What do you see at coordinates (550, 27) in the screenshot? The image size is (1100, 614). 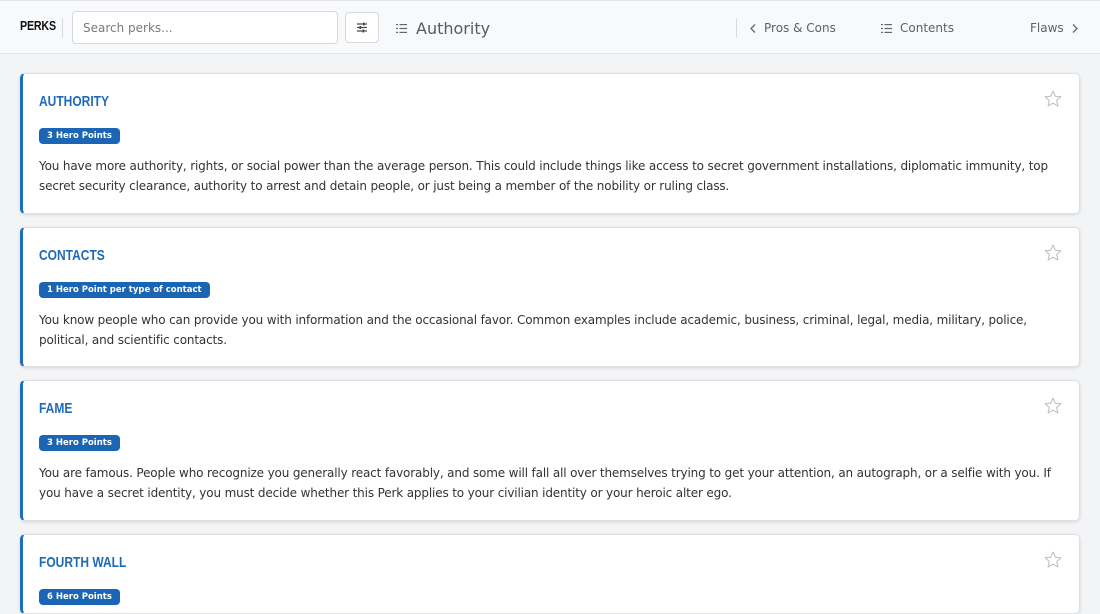 I see `top-navigation-bar: PERKS Authority` at bounding box center [550, 27].